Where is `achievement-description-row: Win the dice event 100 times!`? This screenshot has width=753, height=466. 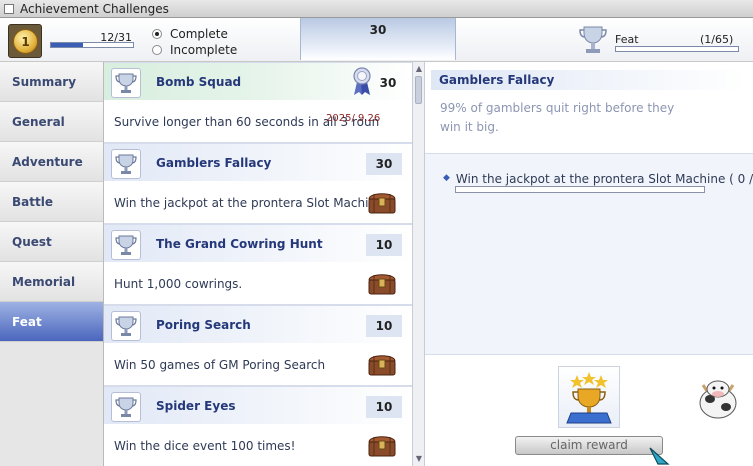
achievement-description-row: Win the dice event 100 times! is located at coordinates (258, 445).